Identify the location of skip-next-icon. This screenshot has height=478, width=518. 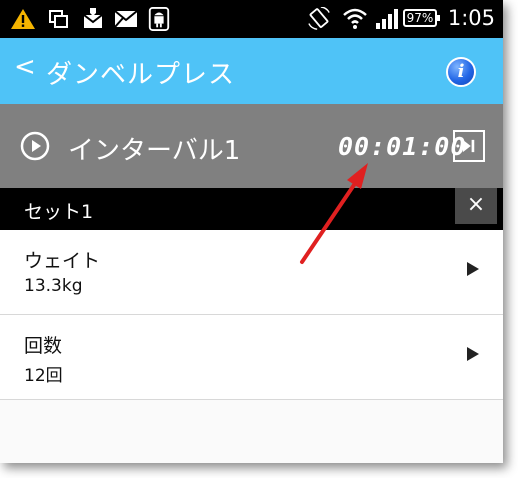
(469, 146).